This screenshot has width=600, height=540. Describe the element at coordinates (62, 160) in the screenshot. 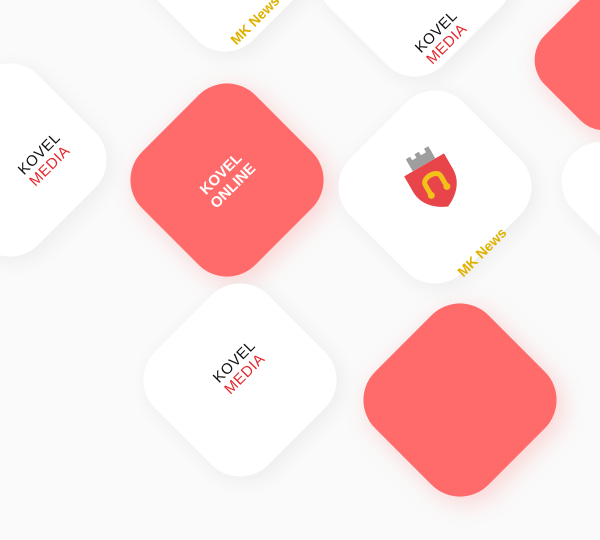

I see `kovel-media-tile-left: KOVEL MEDIA` at that location.